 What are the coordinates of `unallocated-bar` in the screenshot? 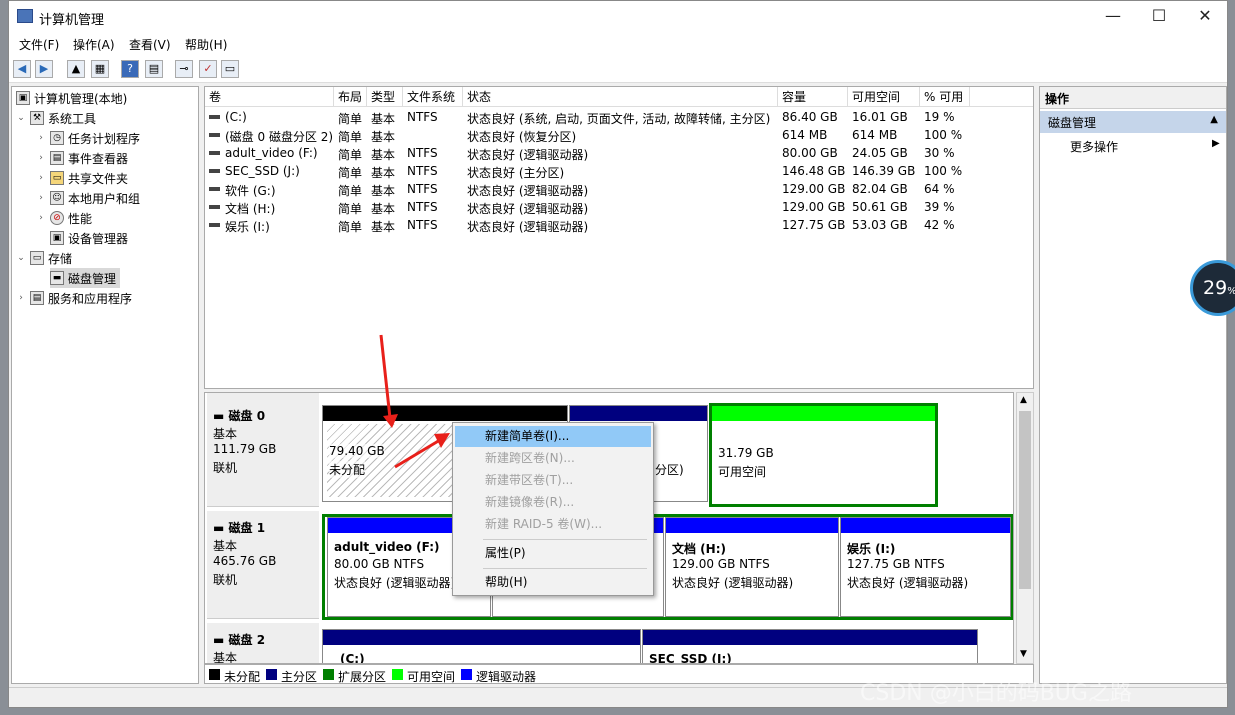 It's located at (445, 413).